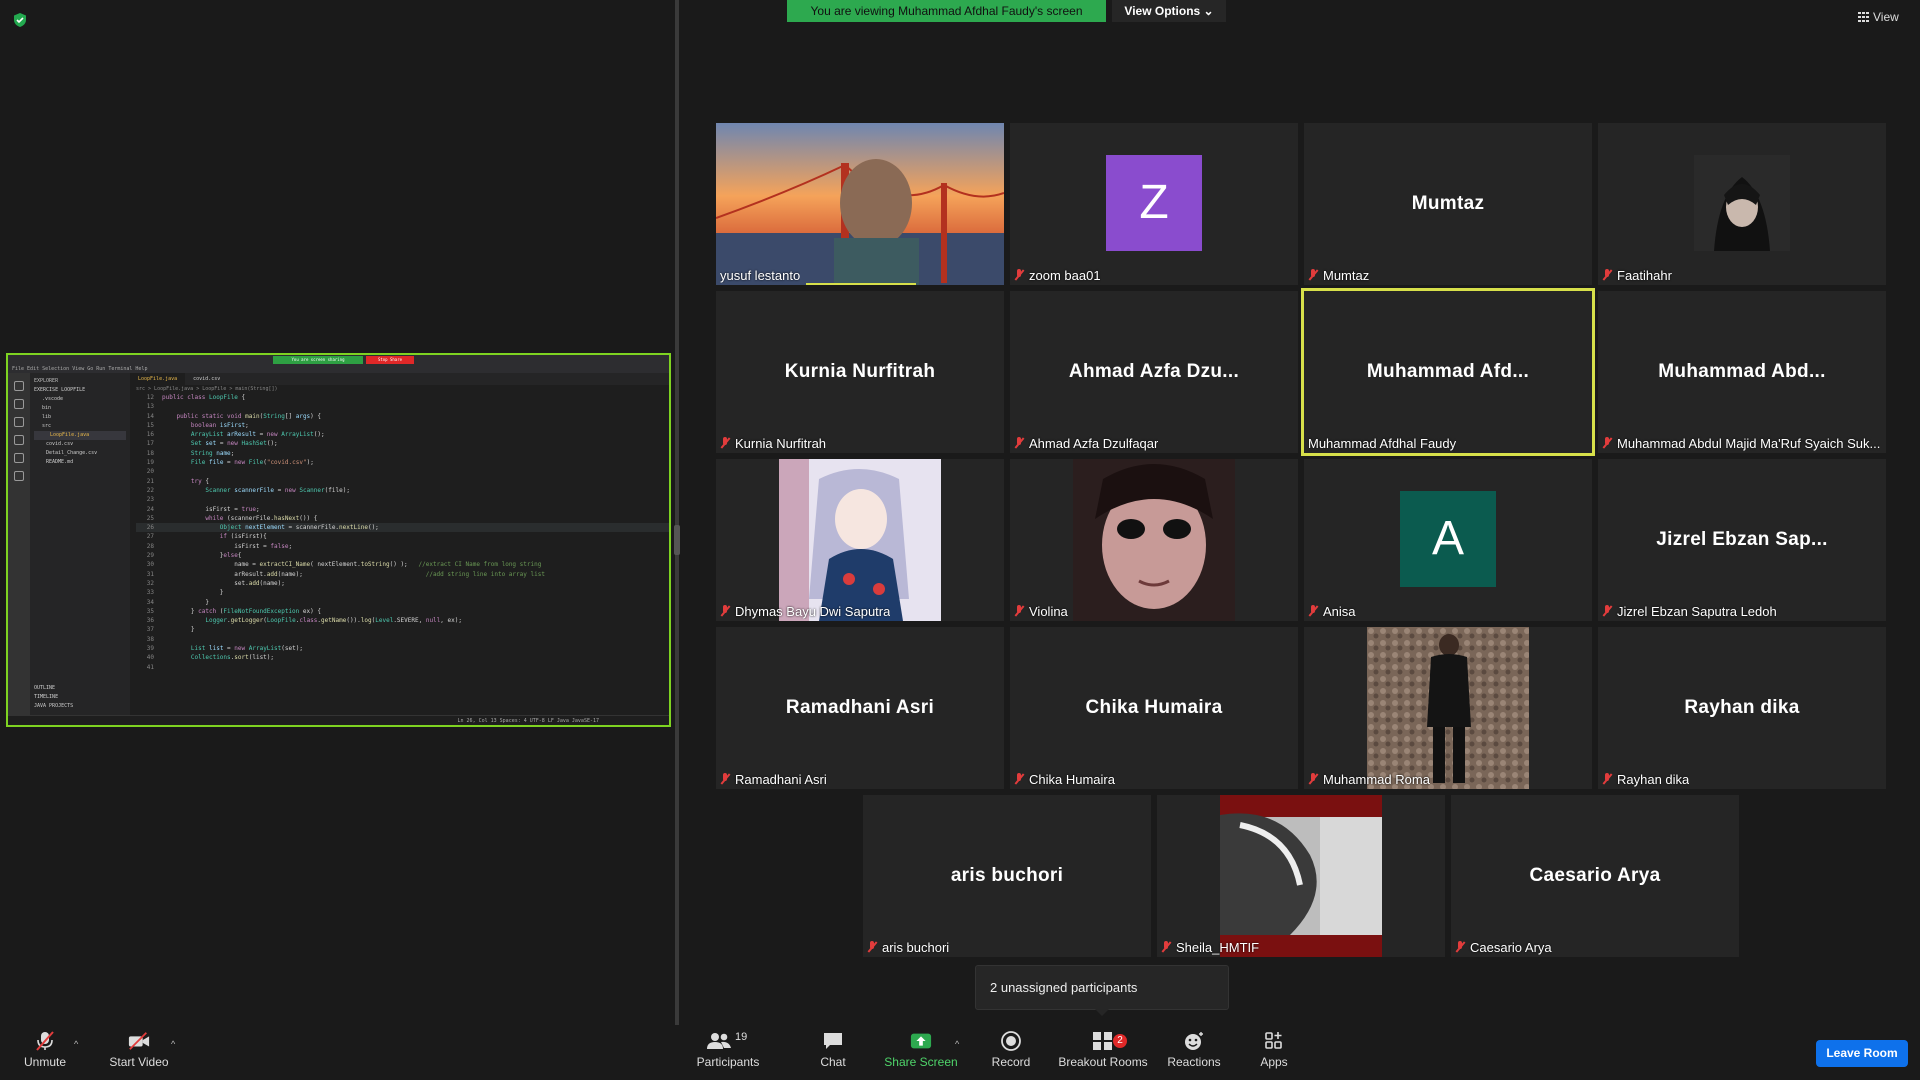 The width and height of the screenshot is (1920, 1080). I want to click on breakout-rooms-button: Breakout Rooms, so click(1103, 1050).